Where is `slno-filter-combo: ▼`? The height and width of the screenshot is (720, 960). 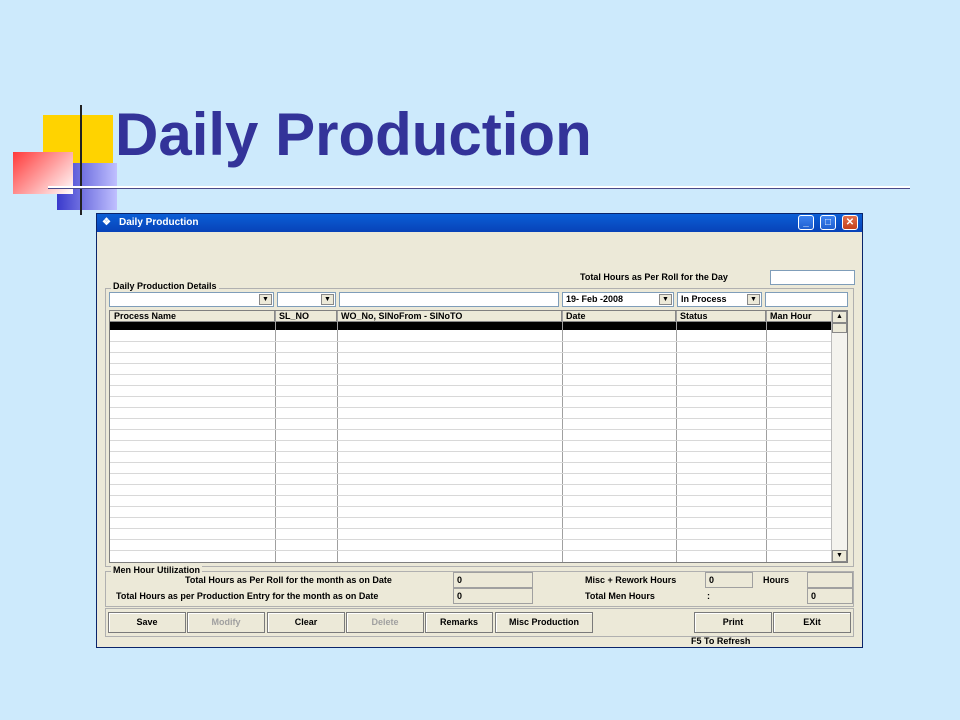 slno-filter-combo: ▼ is located at coordinates (306, 299).